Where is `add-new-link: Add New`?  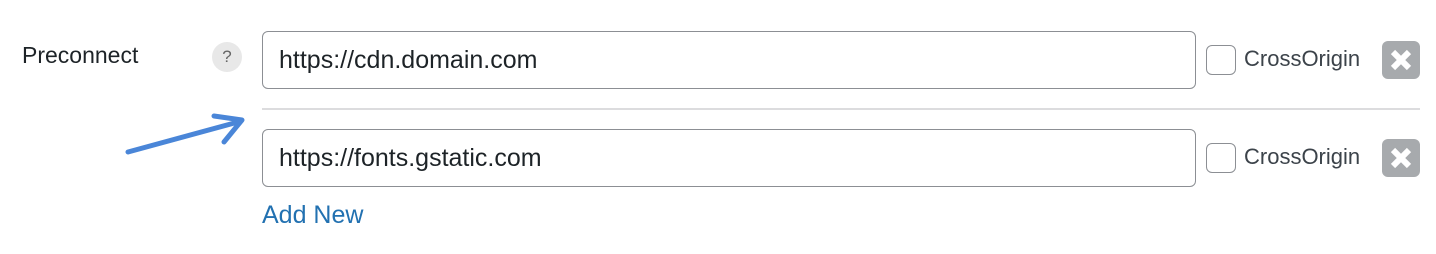
add-new-link: Add New is located at coordinates (312, 215).